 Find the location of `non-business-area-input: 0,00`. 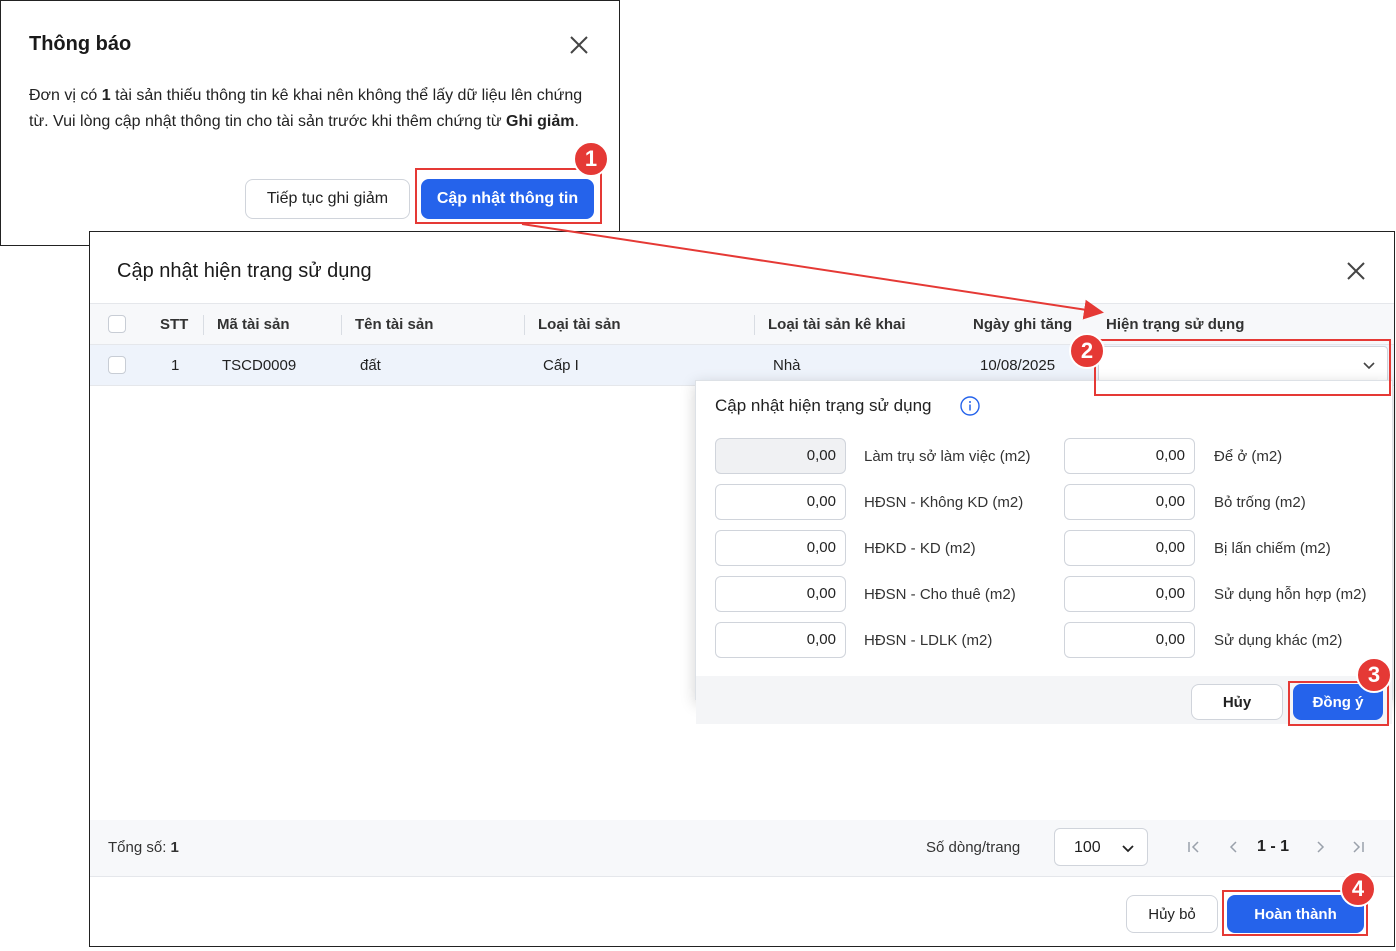

non-business-area-input: 0,00 is located at coordinates (780, 502).